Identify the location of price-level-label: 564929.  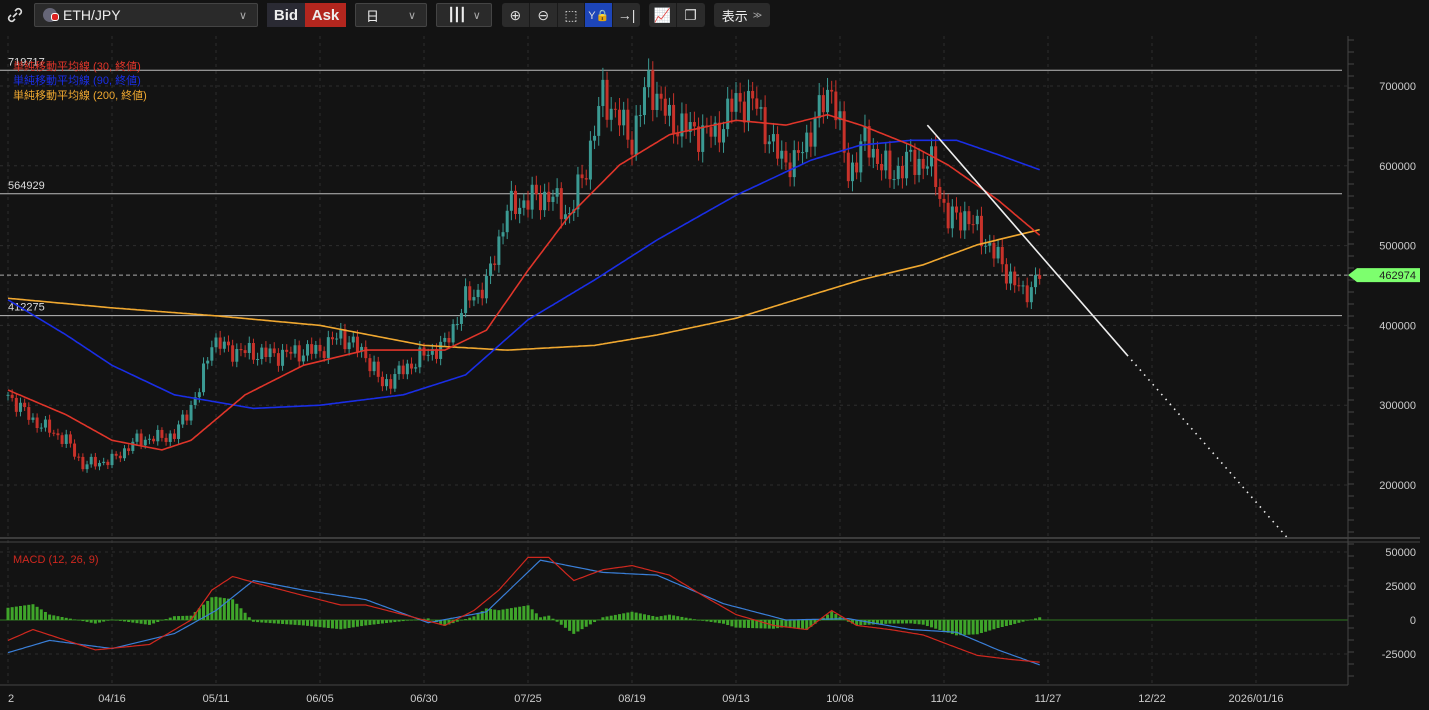
(26, 186).